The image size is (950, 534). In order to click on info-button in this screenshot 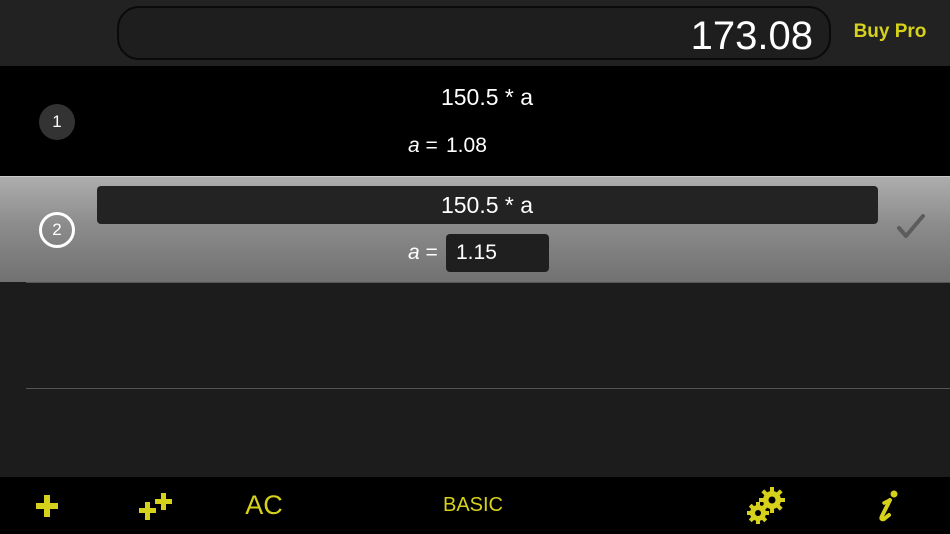, I will do `click(888, 505)`.